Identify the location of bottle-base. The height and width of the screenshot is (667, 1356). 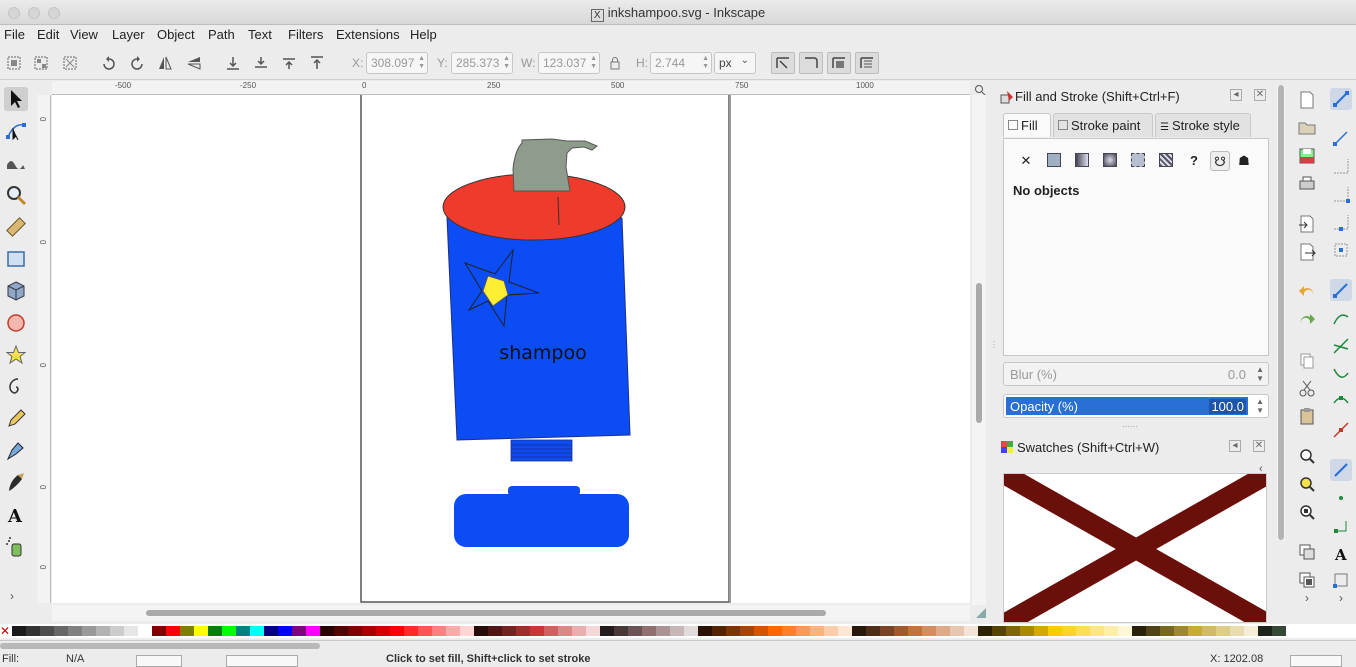
(541, 520).